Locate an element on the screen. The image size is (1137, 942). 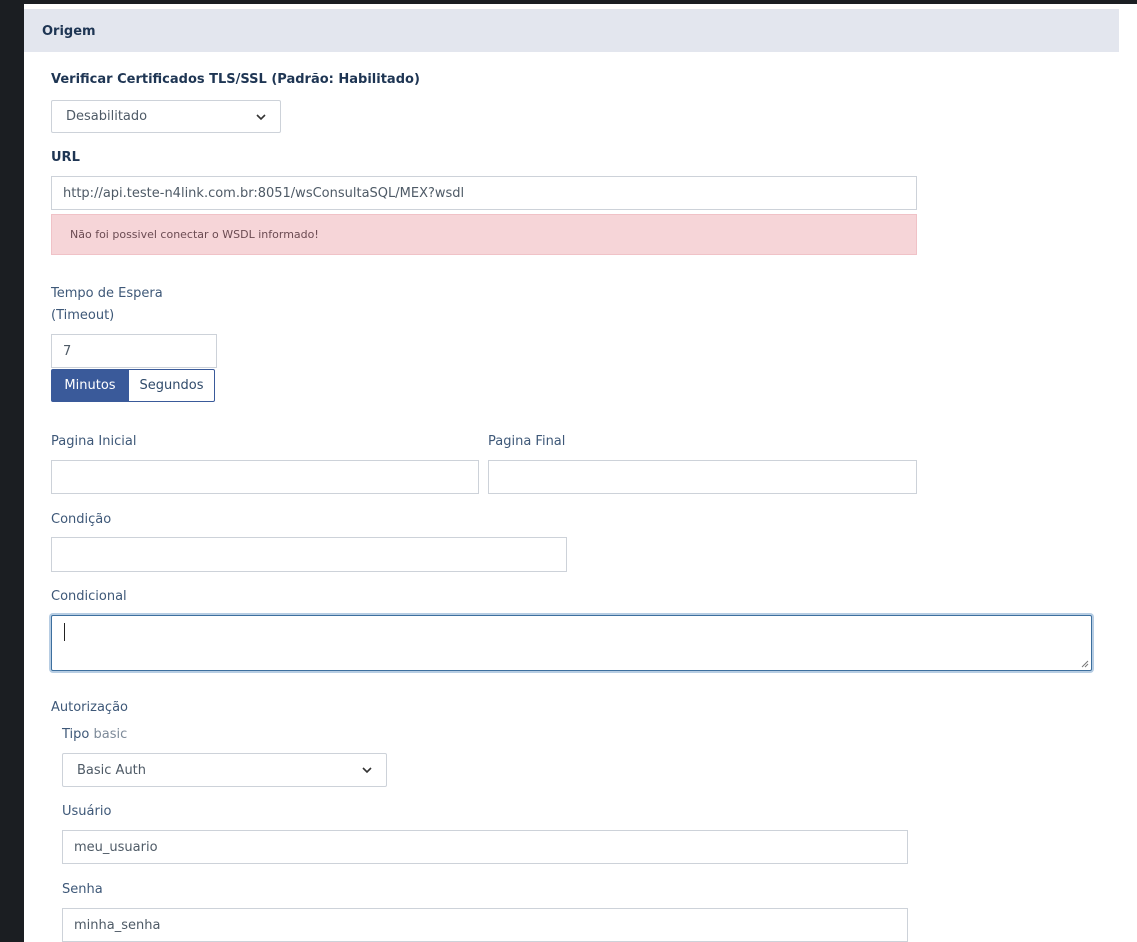
auth-type-hint: basic is located at coordinates (110, 734).